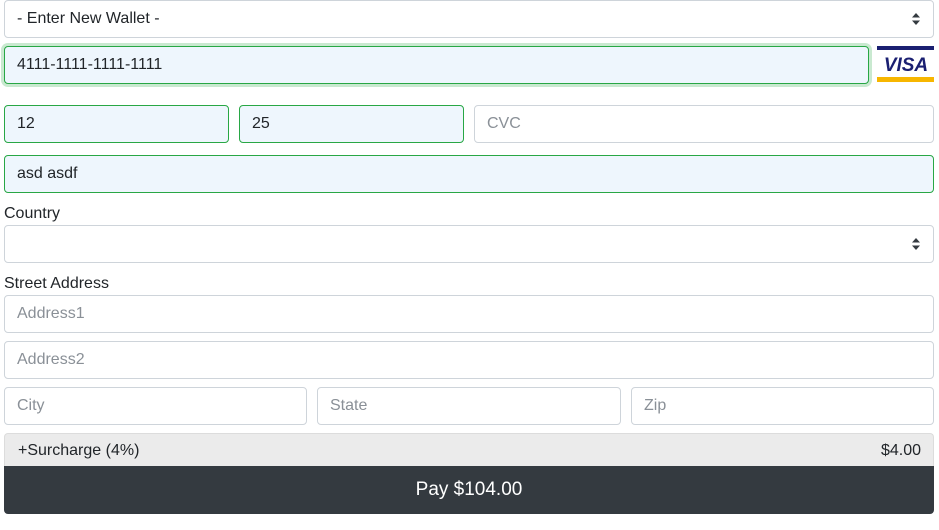  What do you see at coordinates (469, 406) in the screenshot?
I see `state-input: State` at bounding box center [469, 406].